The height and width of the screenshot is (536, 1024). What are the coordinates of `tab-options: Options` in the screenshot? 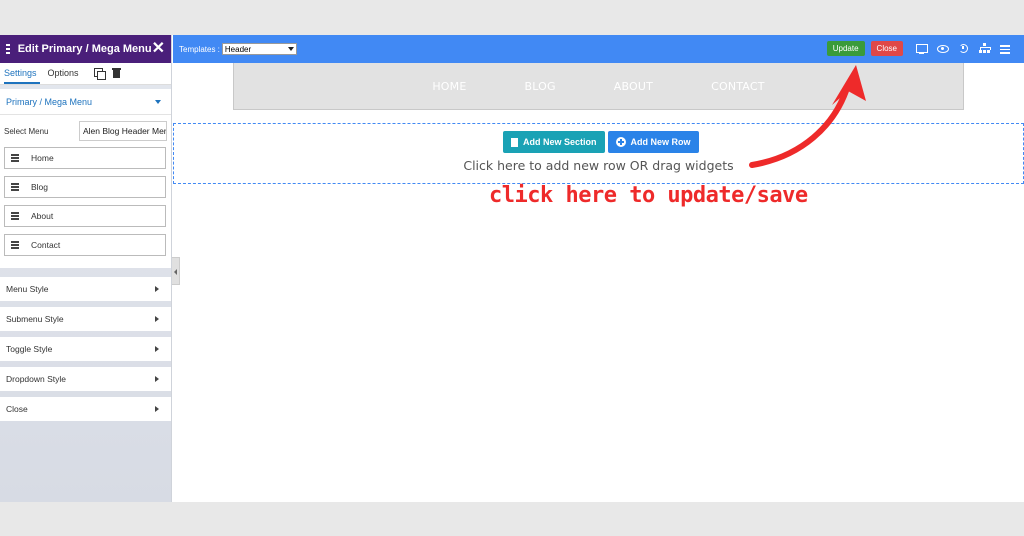 It's located at (65, 76).